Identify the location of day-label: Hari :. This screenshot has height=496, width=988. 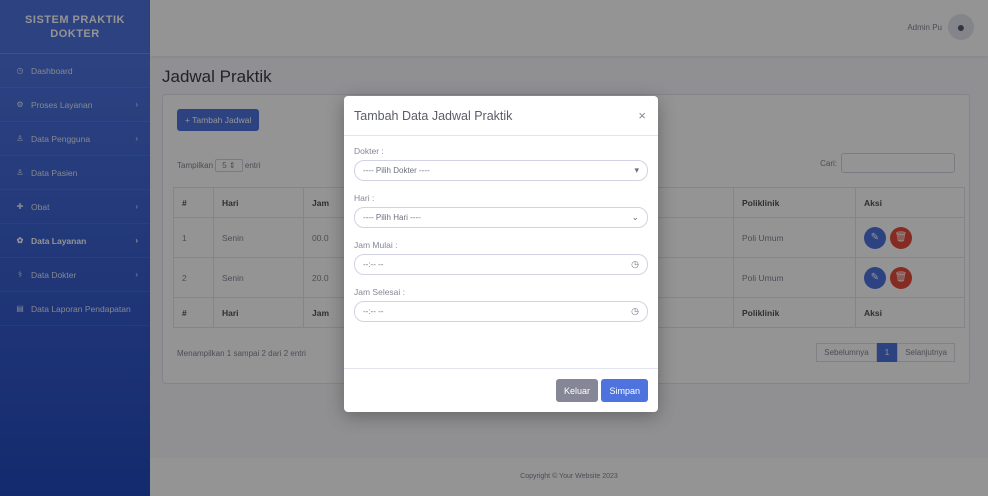
(364, 198).